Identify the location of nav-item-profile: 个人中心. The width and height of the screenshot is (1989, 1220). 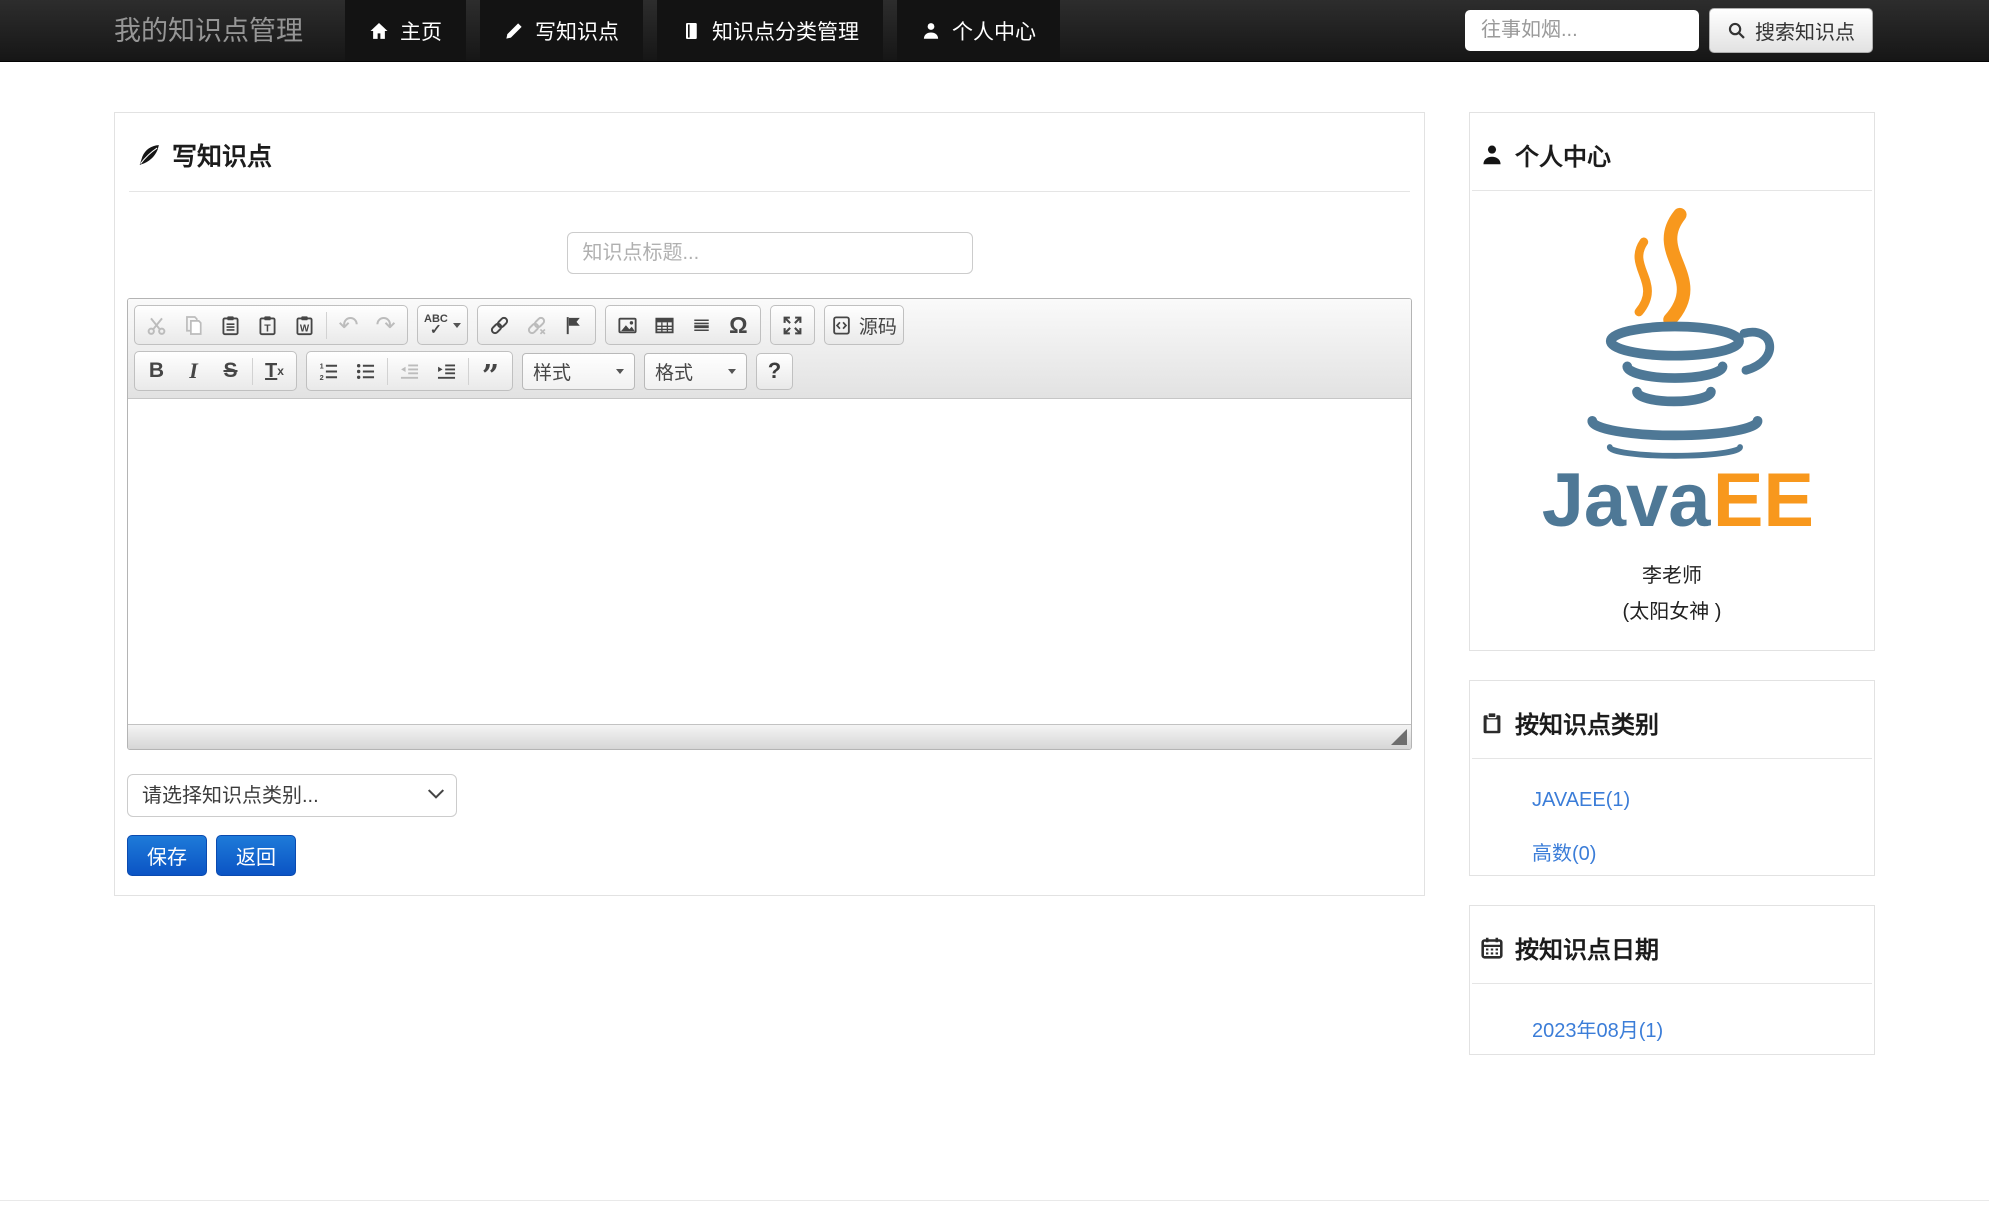
(978, 30).